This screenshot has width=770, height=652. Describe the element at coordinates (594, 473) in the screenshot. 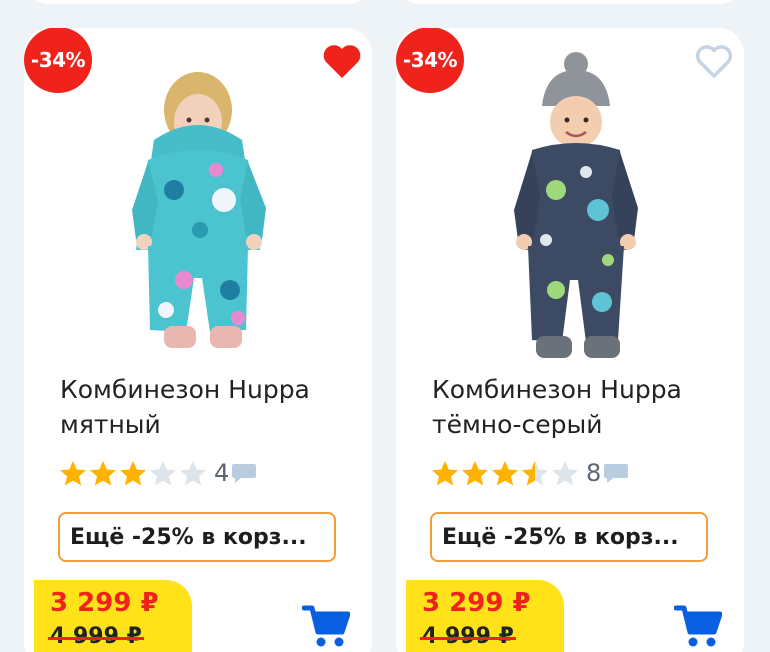

I see `review-count: 8` at that location.